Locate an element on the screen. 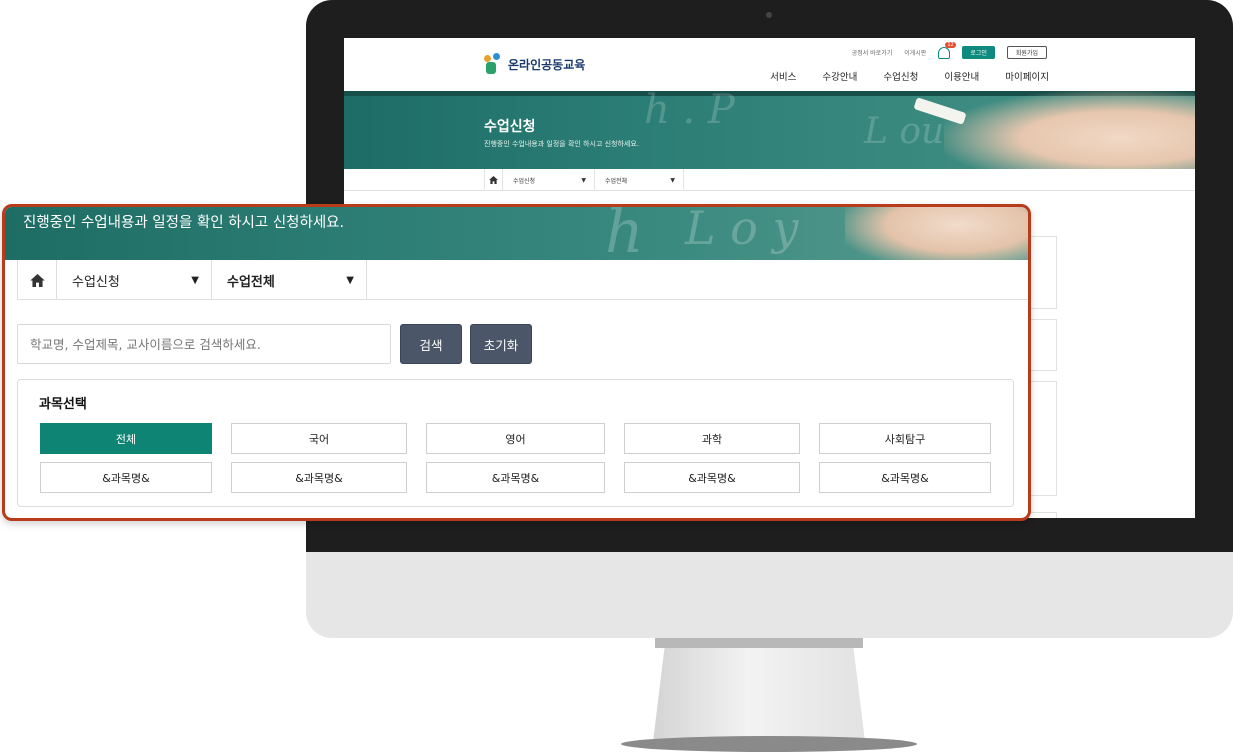  logo-mark-icon is located at coordinates (493, 64).